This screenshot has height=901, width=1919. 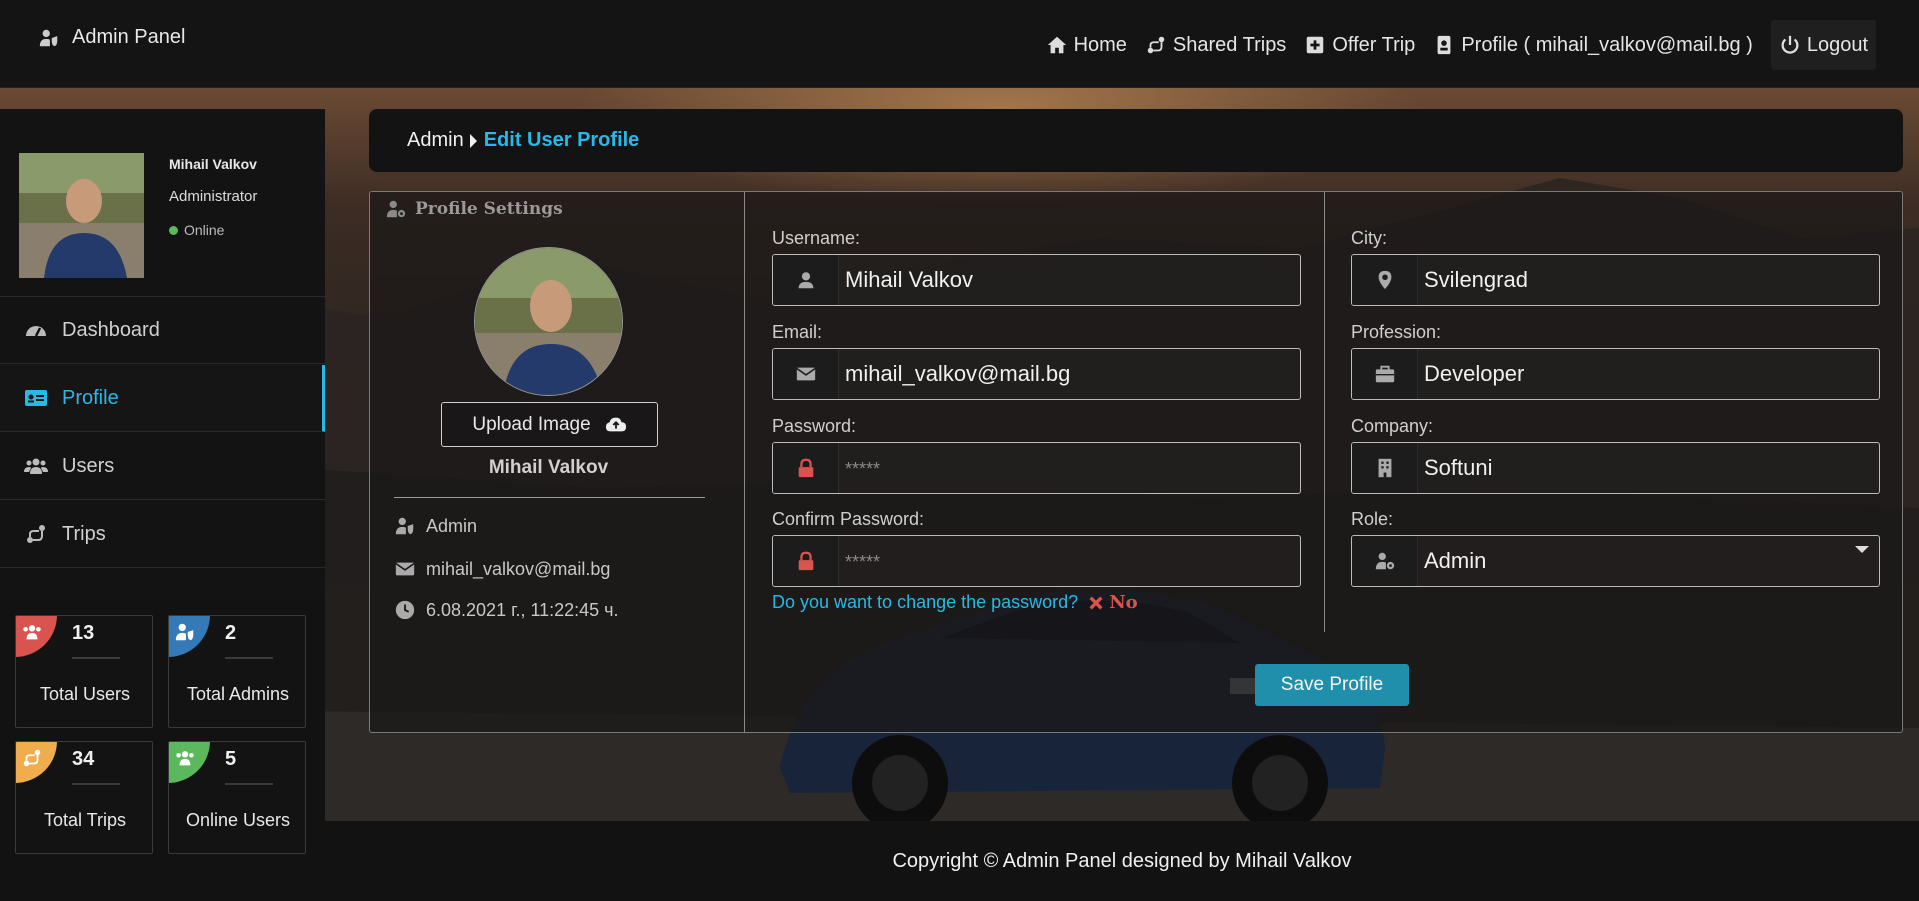 What do you see at coordinates (816, 238) in the screenshot?
I see `username-label: Username:` at bounding box center [816, 238].